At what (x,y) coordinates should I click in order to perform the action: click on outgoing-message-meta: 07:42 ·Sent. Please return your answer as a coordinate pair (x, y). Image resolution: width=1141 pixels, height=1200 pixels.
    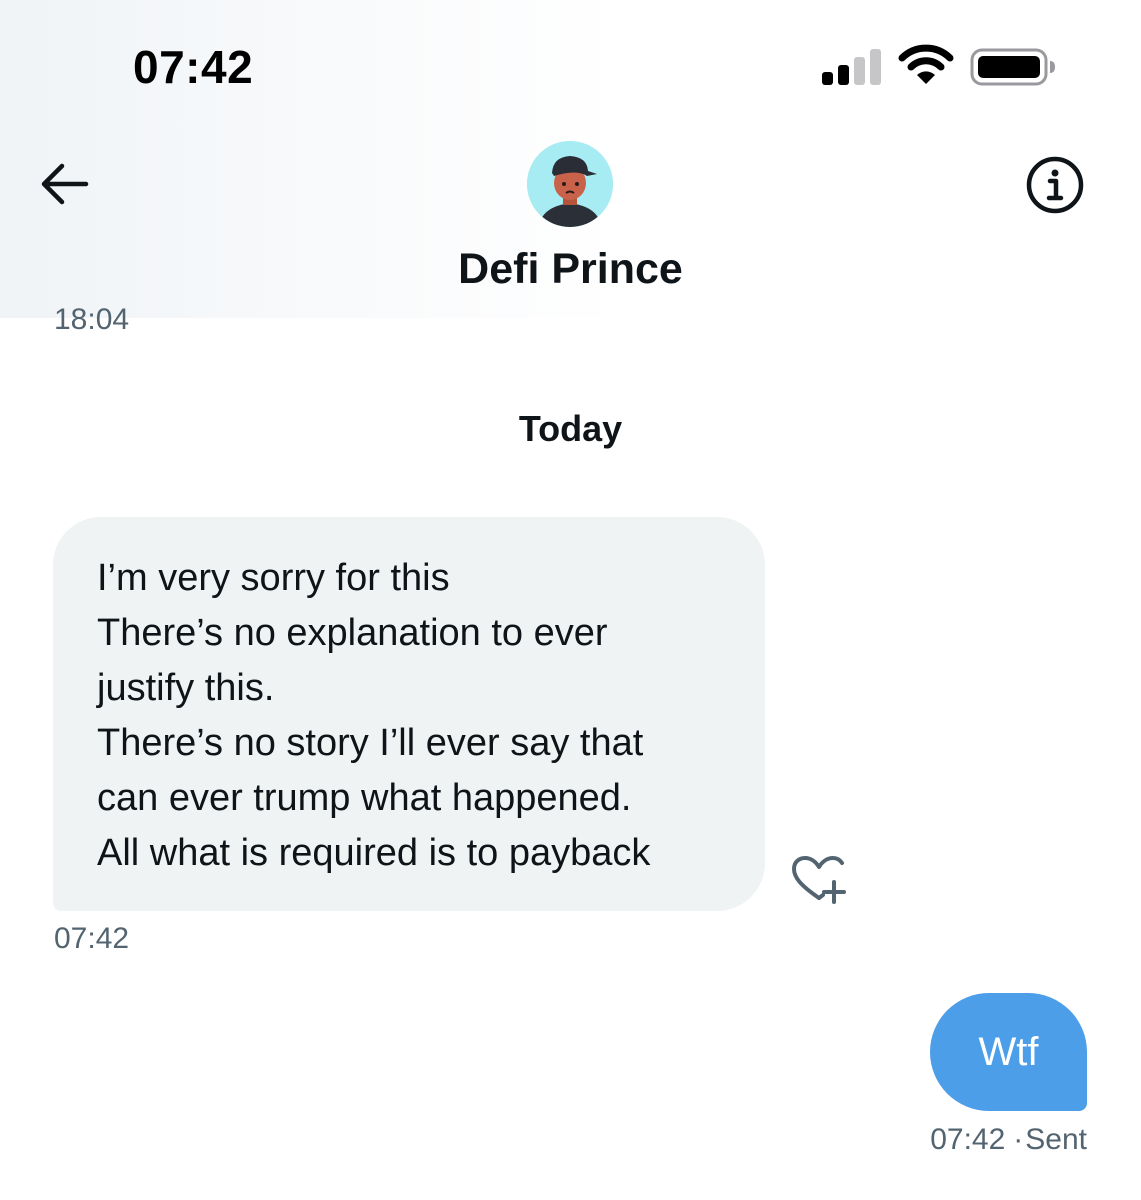
    Looking at the image, I should click on (1008, 1140).